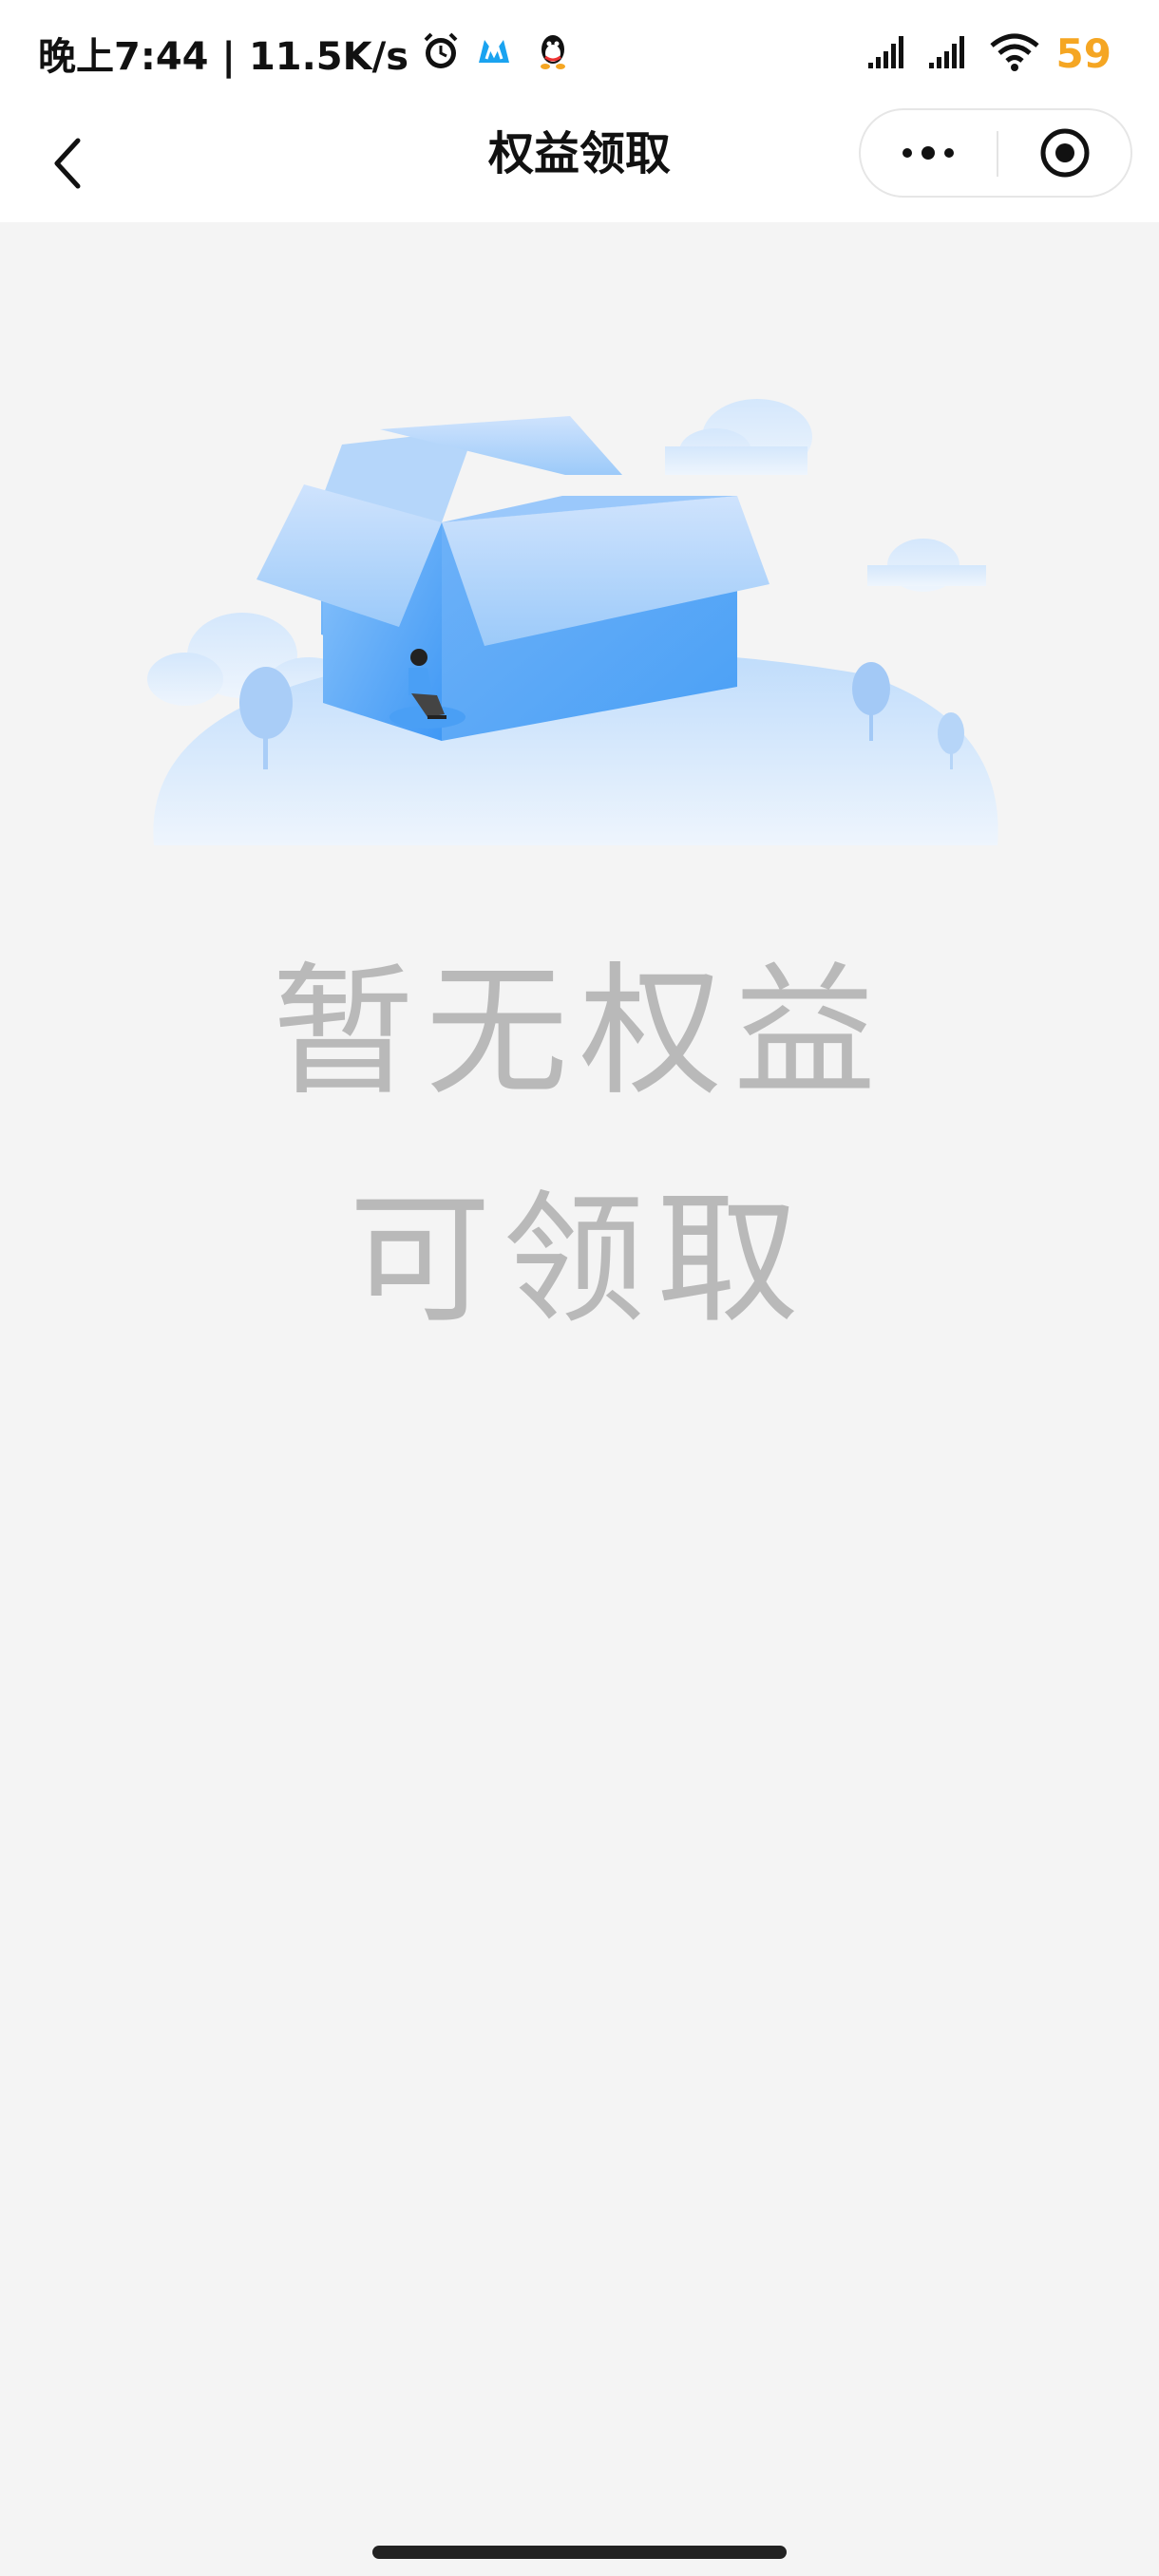 The height and width of the screenshot is (2576, 1159). What do you see at coordinates (579, 52) in the screenshot?
I see `status-bar: 晚上7:44 | 11.5K/s 59` at bounding box center [579, 52].